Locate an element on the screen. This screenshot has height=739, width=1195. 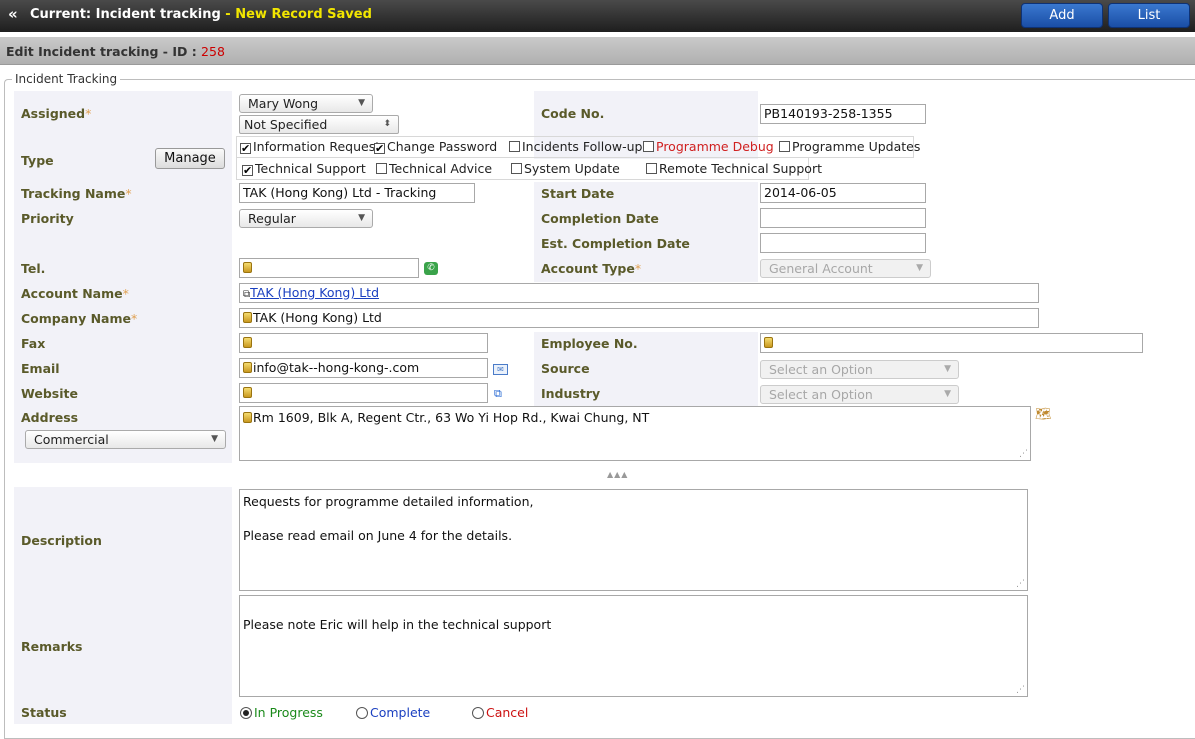
status-option-complete: Complete is located at coordinates (393, 712).